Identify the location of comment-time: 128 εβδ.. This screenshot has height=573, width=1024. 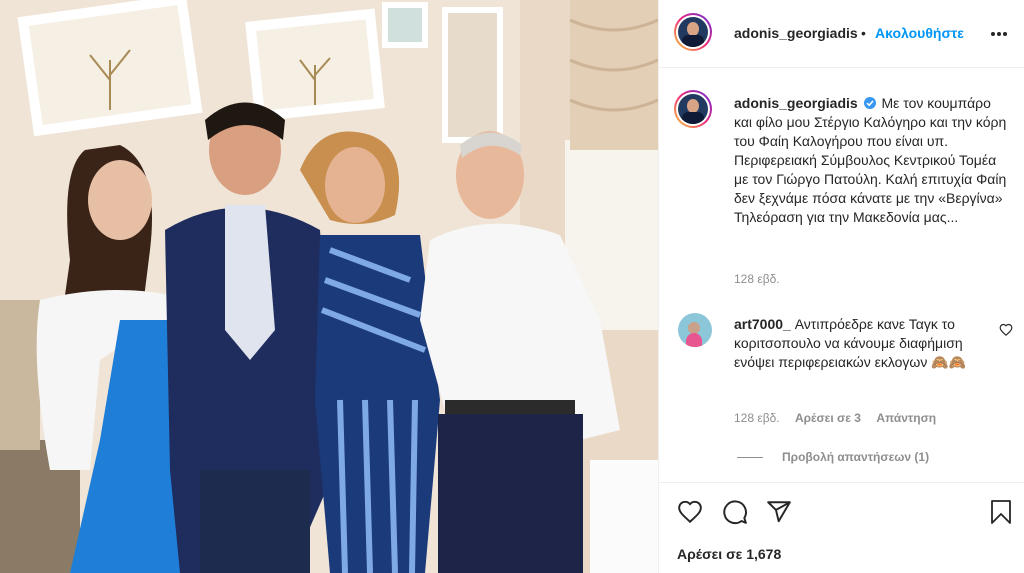
(757, 418).